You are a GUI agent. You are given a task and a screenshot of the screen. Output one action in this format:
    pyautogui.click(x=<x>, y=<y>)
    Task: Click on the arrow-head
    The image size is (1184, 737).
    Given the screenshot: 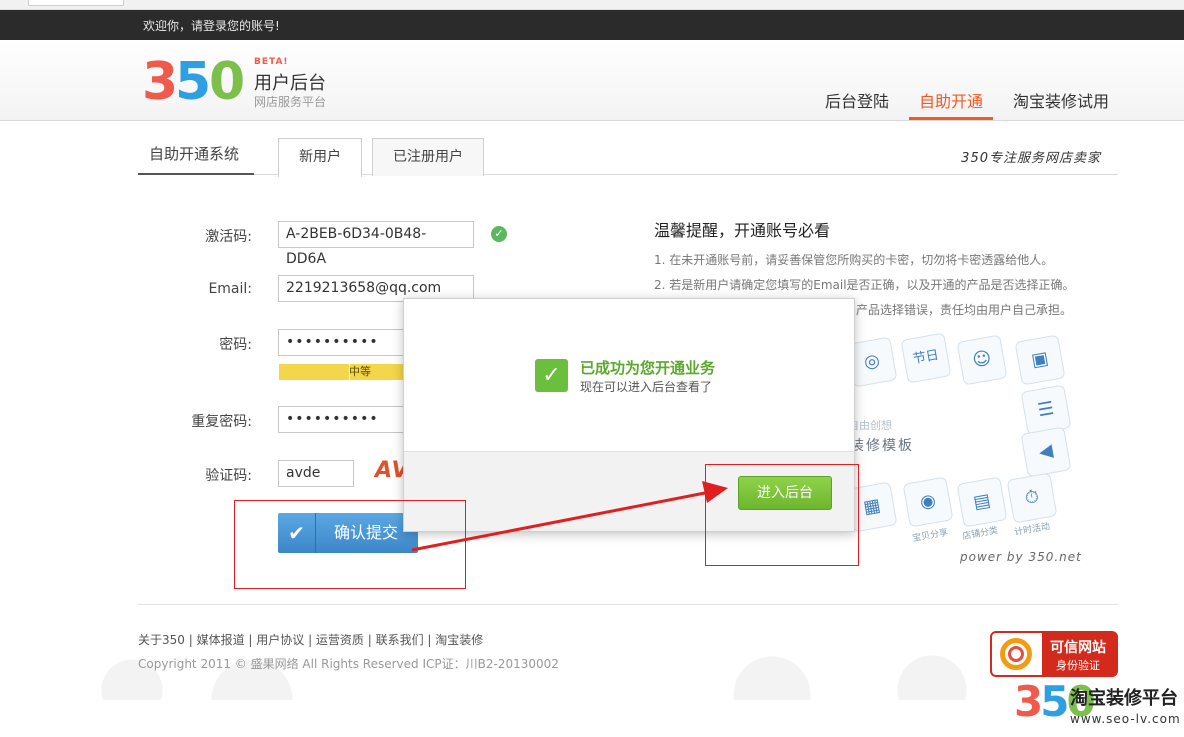 What is the action you would take?
    pyautogui.click(x=715, y=492)
    